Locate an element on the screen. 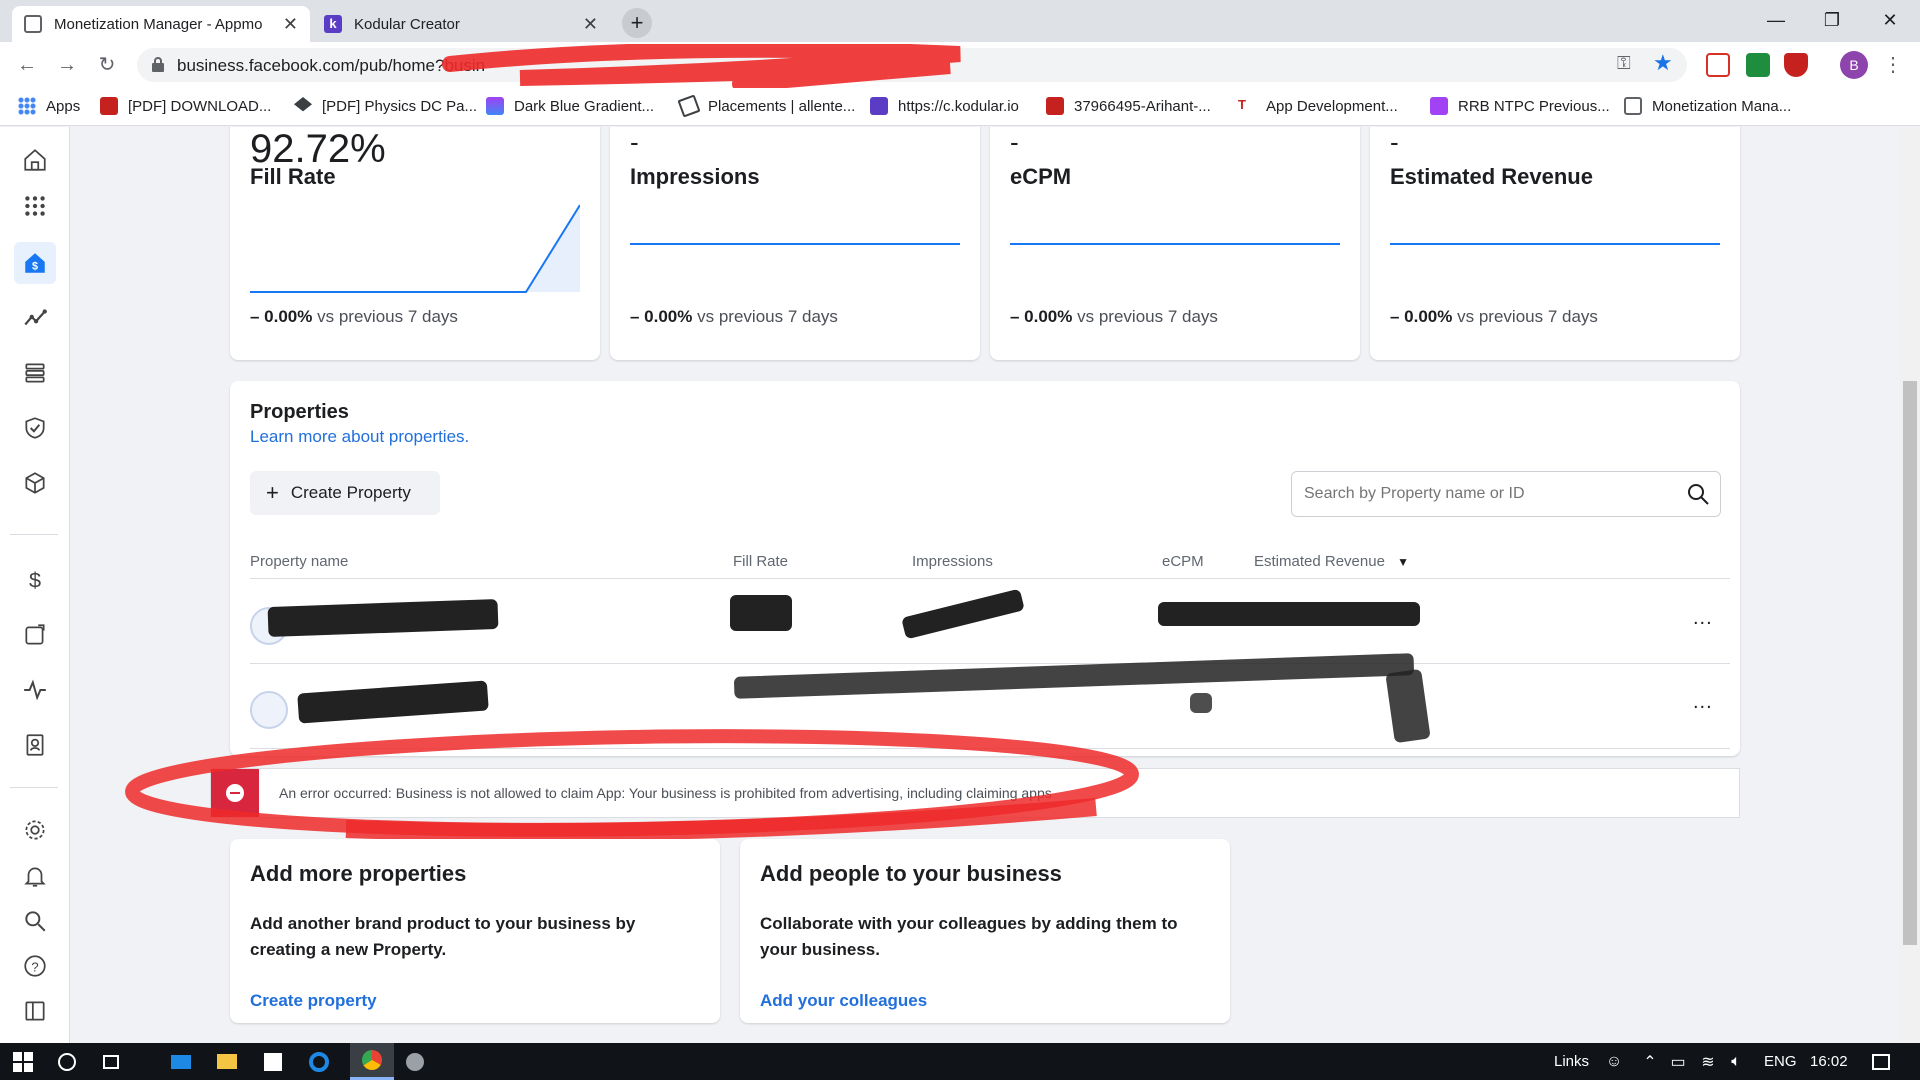  property-search is located at coordinates (1506, 494).